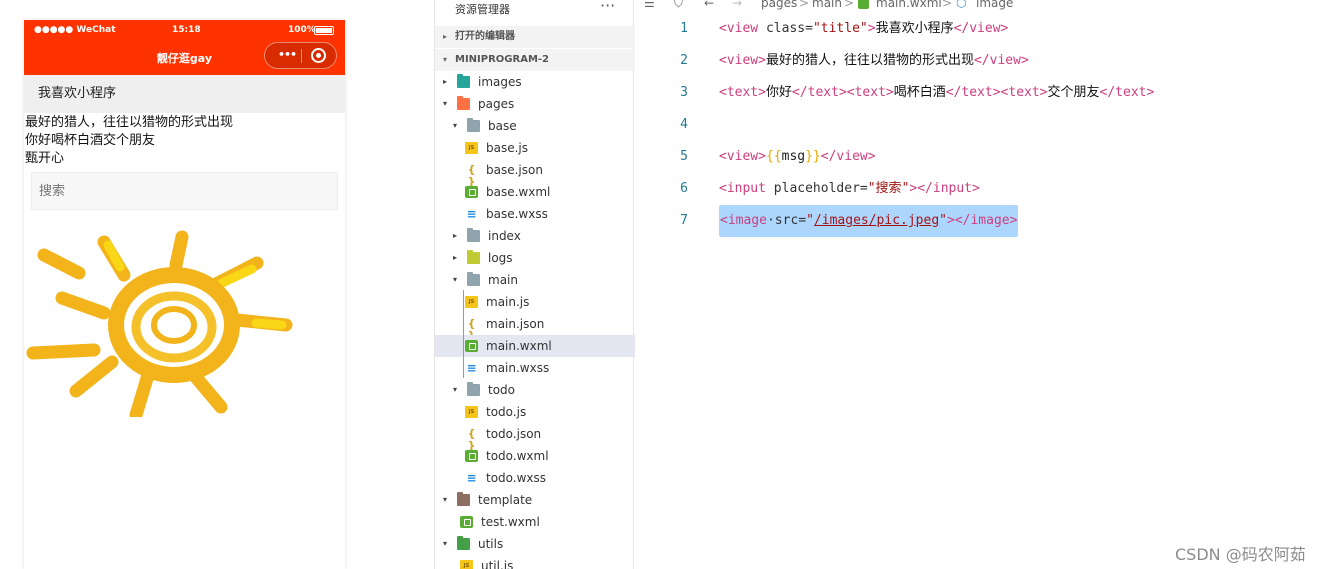  I want to click on carrier-label: ●●●●● WeChat, so click(75, 30).